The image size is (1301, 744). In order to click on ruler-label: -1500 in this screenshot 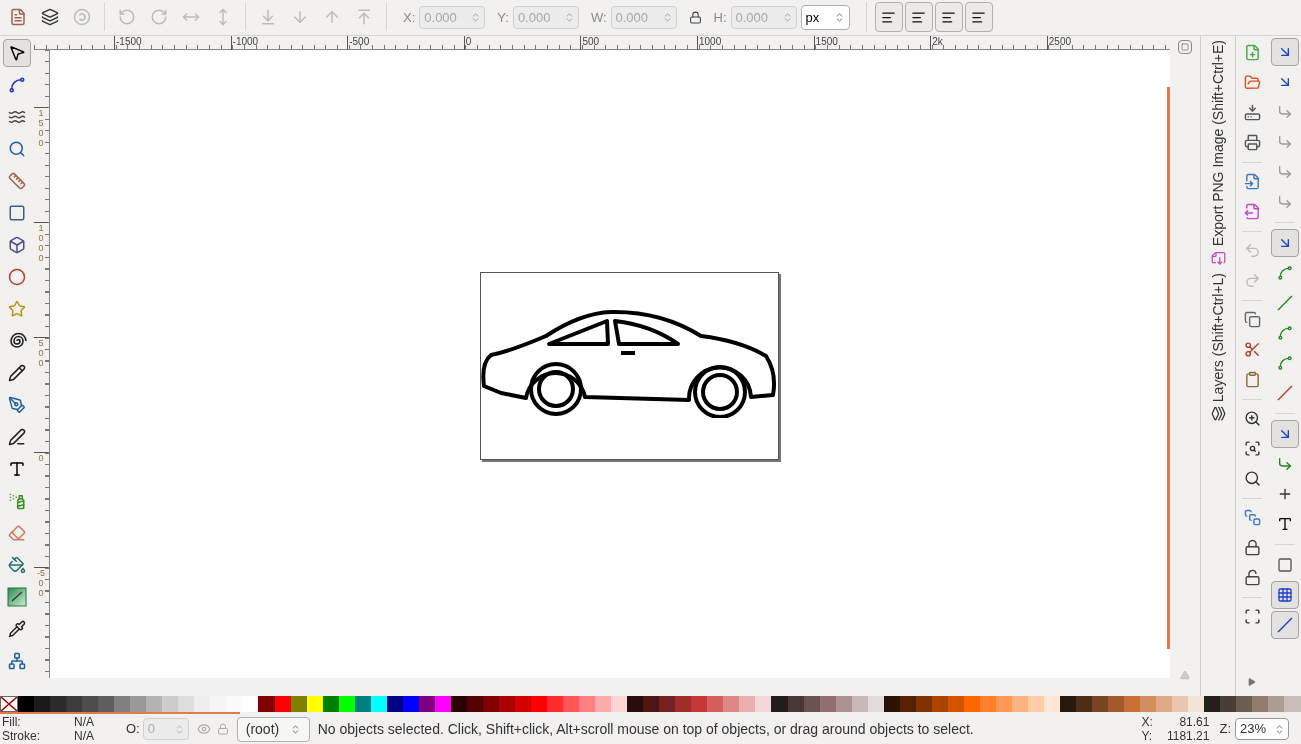, I will do `click(128, 42)`.